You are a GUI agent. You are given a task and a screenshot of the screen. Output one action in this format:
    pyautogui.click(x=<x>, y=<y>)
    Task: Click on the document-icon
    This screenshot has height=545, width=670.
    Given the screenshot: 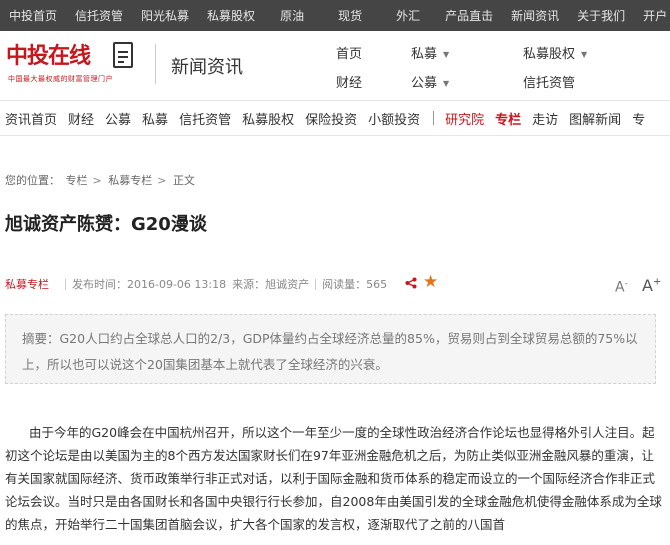 What is the action you would take?
    pyautogui.click(x=123, y=55)
    